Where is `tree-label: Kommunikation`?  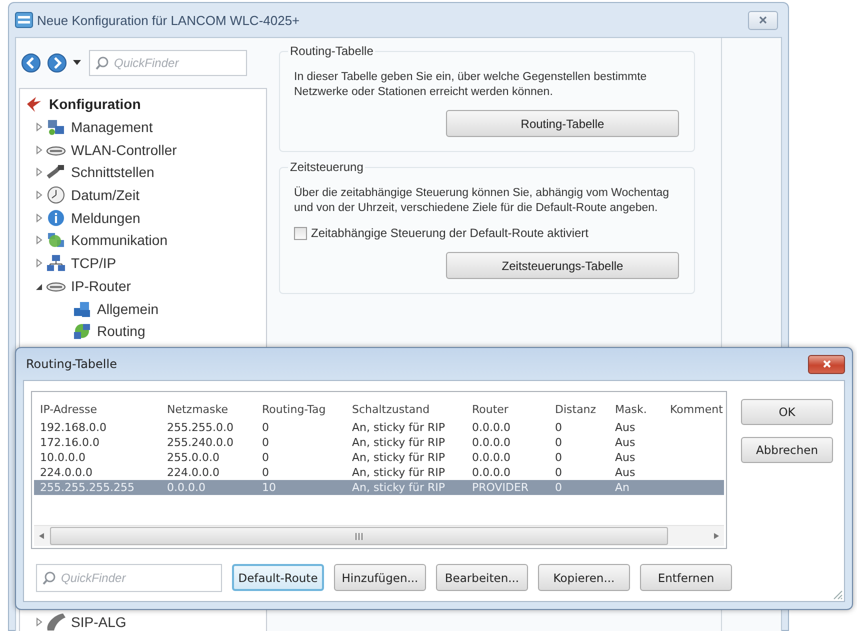
tree-label: Kommunikation is located at coordinates (119, 240).